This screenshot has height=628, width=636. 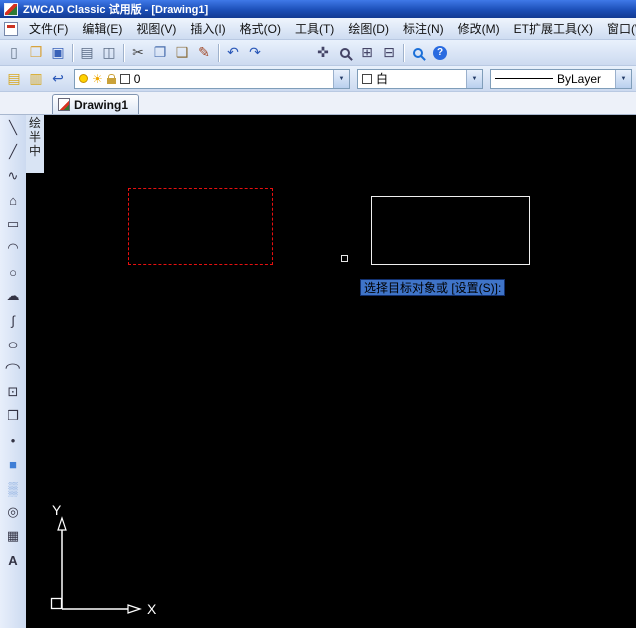 What do you see at coordinates (553, 28) in the screenshot?
I see `menu-et-tools: ET扩展工具(X)` at bounding box center [553, 28].